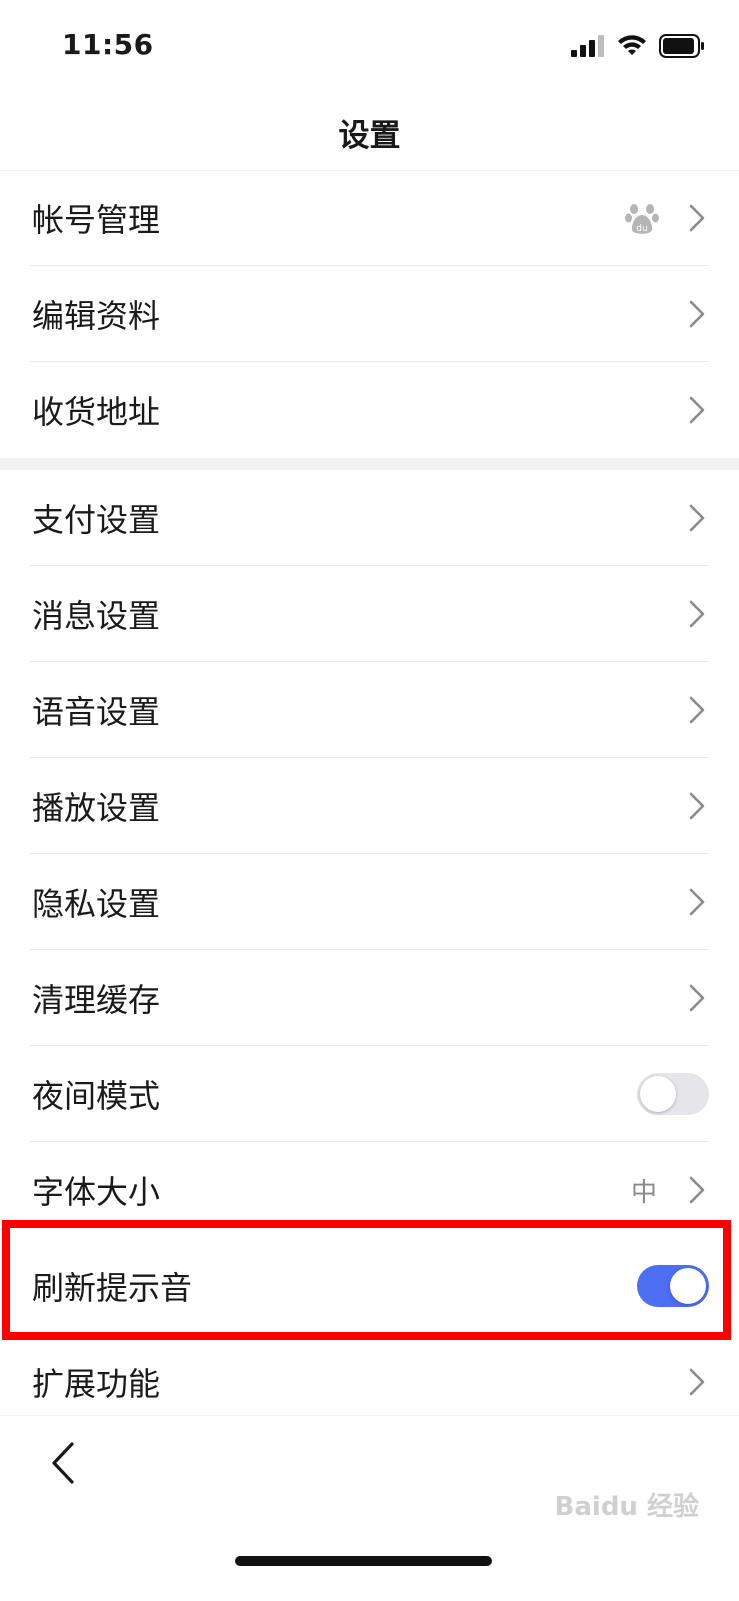  What do you see at coordinates (64, 1463) in the screenshot?
I see `back-arrow-icon` at bounding box center [64, 1463].